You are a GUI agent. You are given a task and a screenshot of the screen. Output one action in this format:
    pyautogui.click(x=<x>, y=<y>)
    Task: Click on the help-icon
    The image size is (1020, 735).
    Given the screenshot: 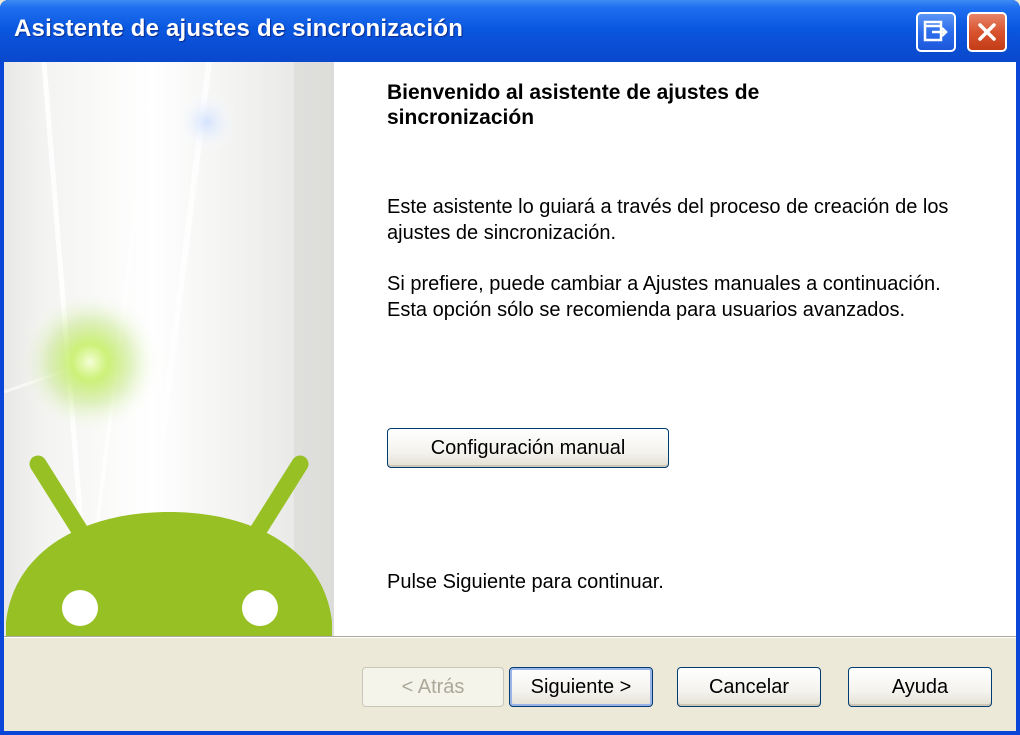 What is the action you would take?
    pyautogui.click(x=935, y=31)
    